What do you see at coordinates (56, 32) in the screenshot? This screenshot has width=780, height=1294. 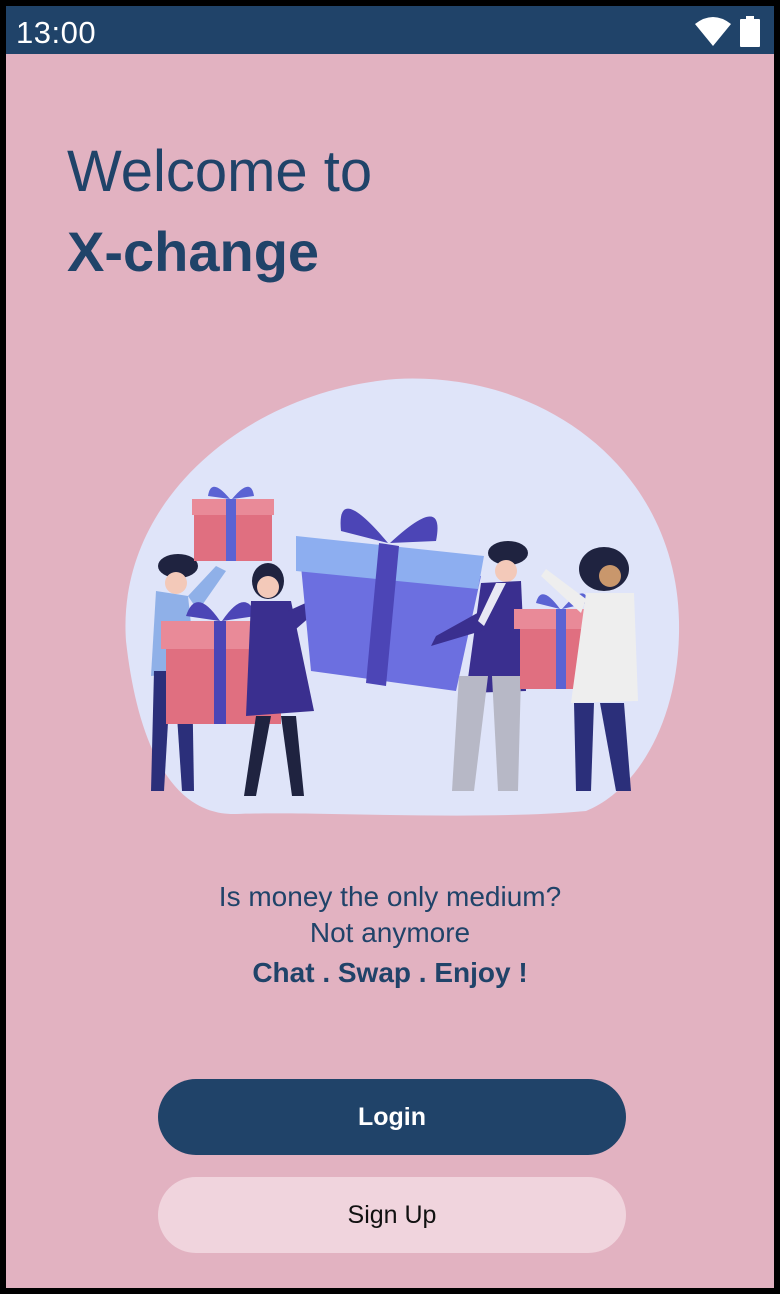 I see `status-time: 13:00` at bounding box center [56, 32].